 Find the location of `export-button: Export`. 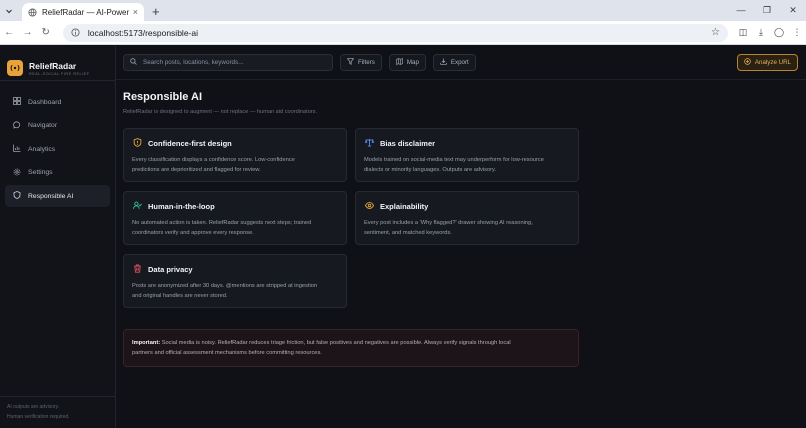

export-button: Export is located at coordinates (454, 62).